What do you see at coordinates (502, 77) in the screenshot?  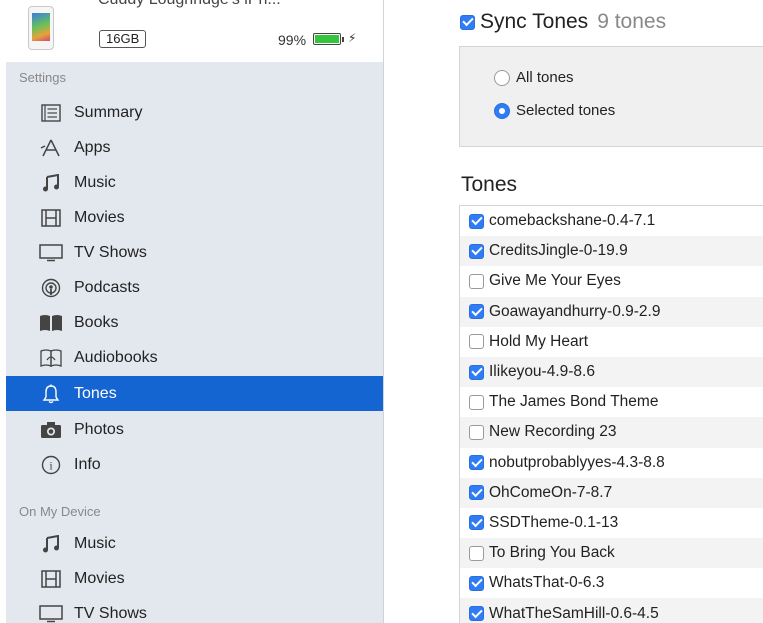 I see `all-tones-radio` at bounding box center [502, 77].